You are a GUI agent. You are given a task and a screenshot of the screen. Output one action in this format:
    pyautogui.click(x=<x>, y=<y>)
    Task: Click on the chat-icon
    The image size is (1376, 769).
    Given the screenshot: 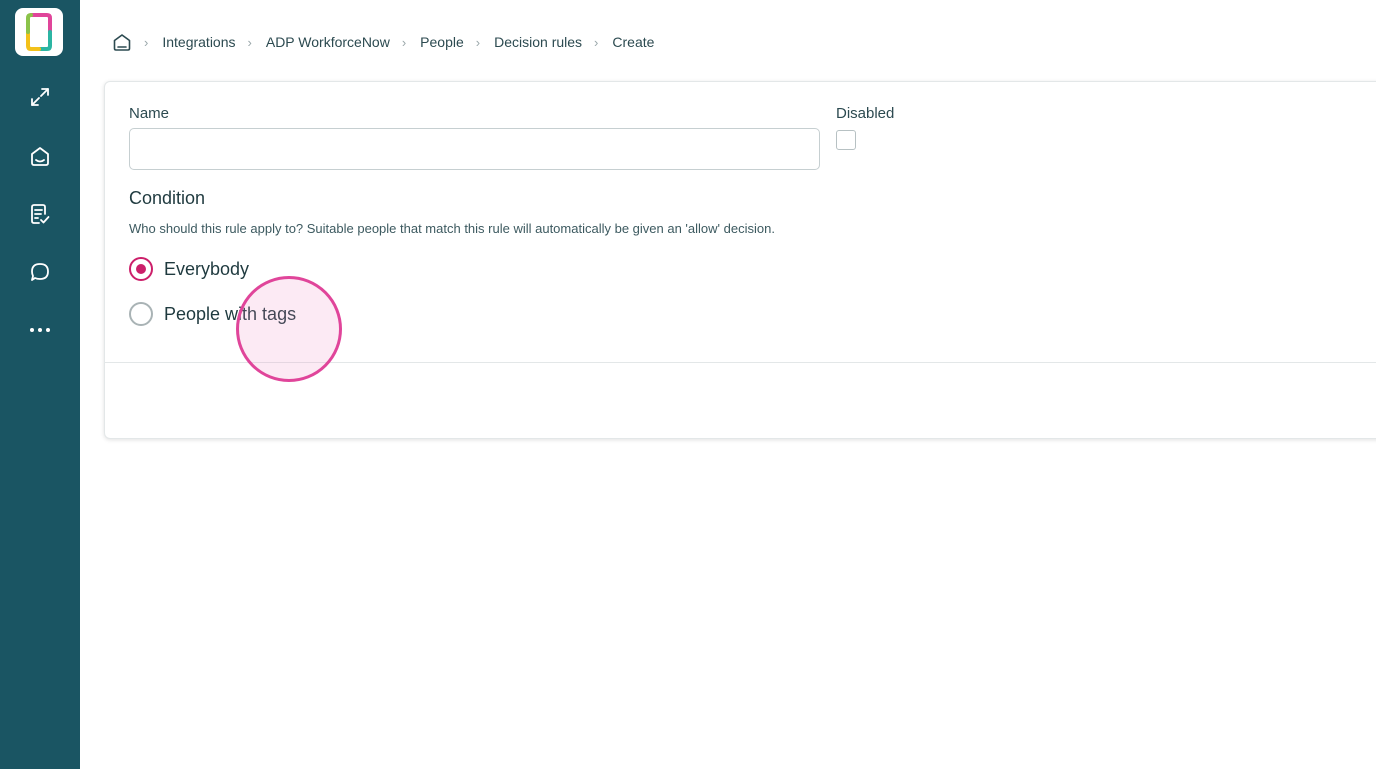 What is the action you would take?
    pyautogui.click(x=40, y=272)
    